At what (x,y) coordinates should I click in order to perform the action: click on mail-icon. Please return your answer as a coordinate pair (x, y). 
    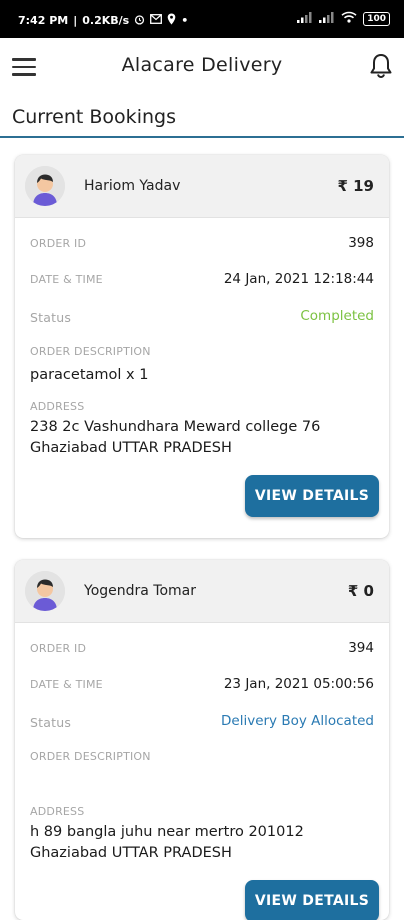
    Looking at the image, I should click on (156, 20).